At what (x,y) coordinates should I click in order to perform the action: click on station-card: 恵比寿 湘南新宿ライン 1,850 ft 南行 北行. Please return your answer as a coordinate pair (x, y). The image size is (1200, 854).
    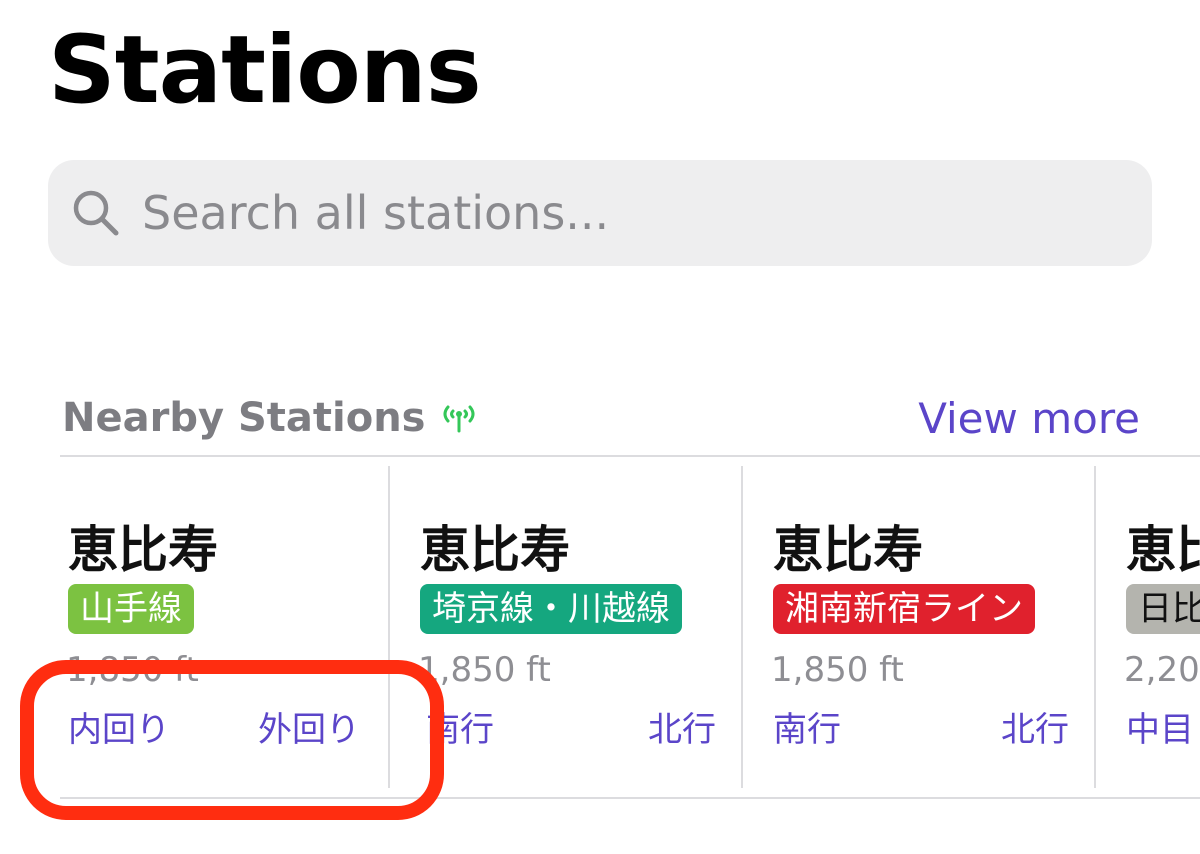
    Looking at the image, I should click on (929, 627).